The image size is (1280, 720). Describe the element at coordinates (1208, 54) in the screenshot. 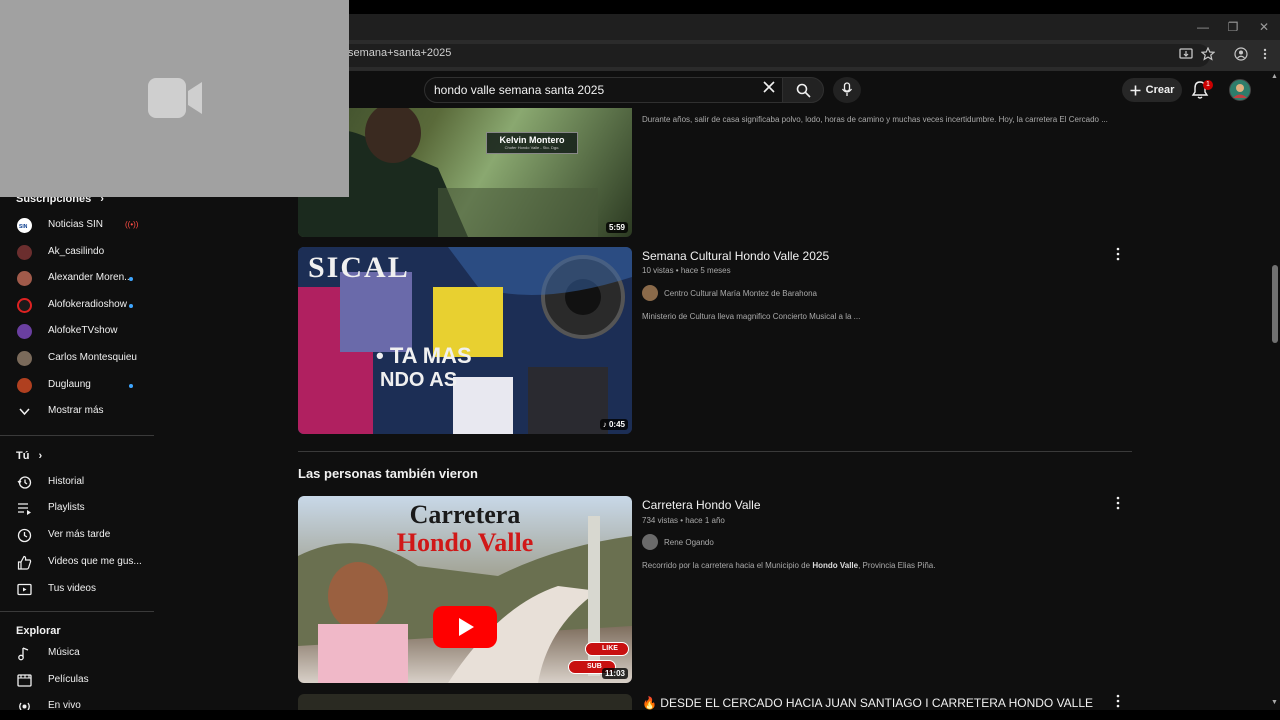

I see `bookmark-star-icon` at that location.